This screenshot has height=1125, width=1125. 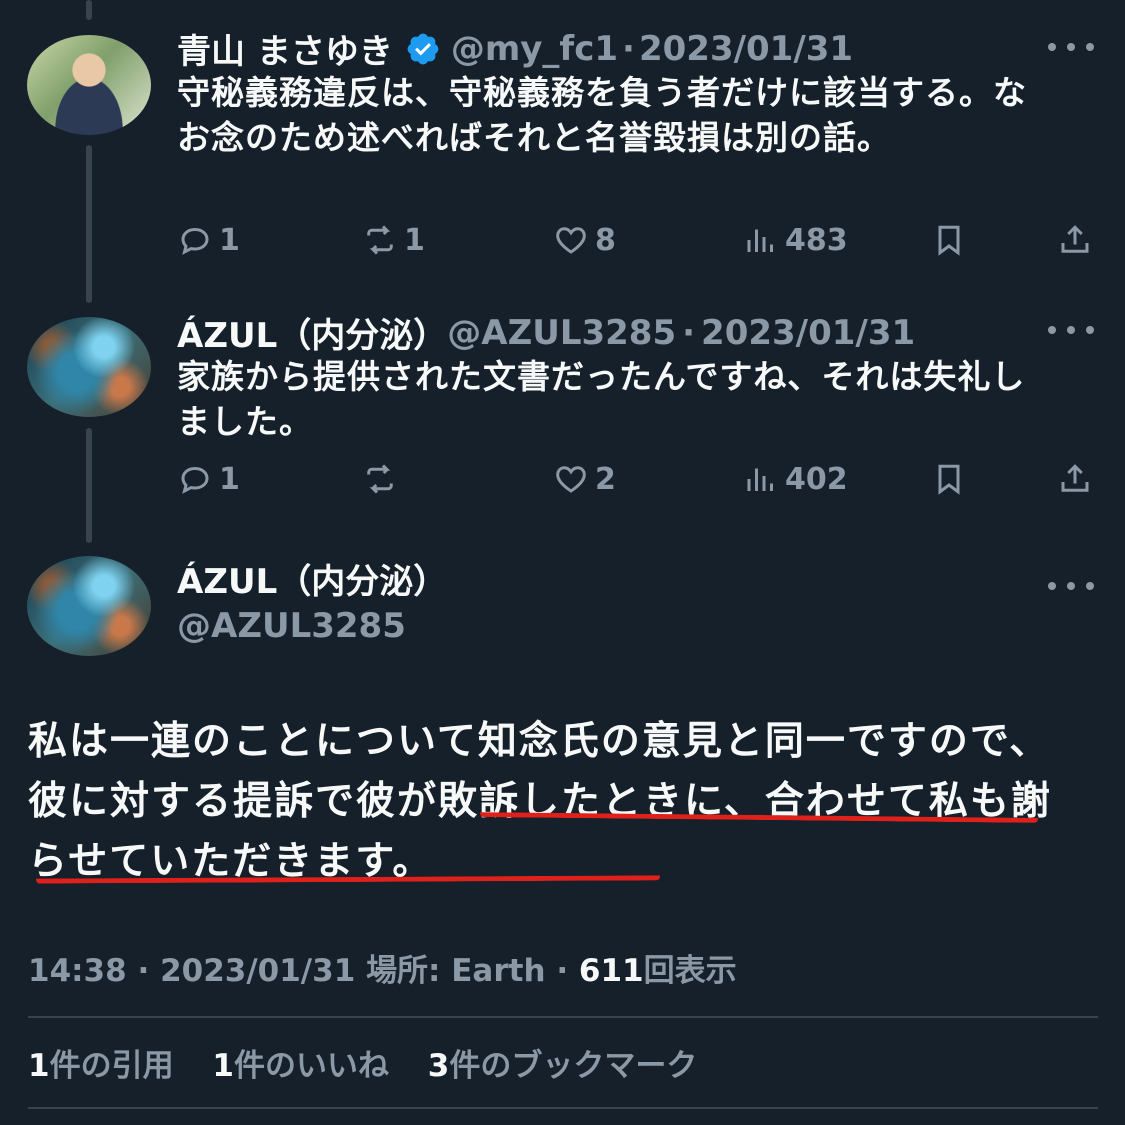 I want to click on tweet-meta: 14:38 · 2023/01/31 場所: Earth · 611回表示, so click(x=382, y=967).